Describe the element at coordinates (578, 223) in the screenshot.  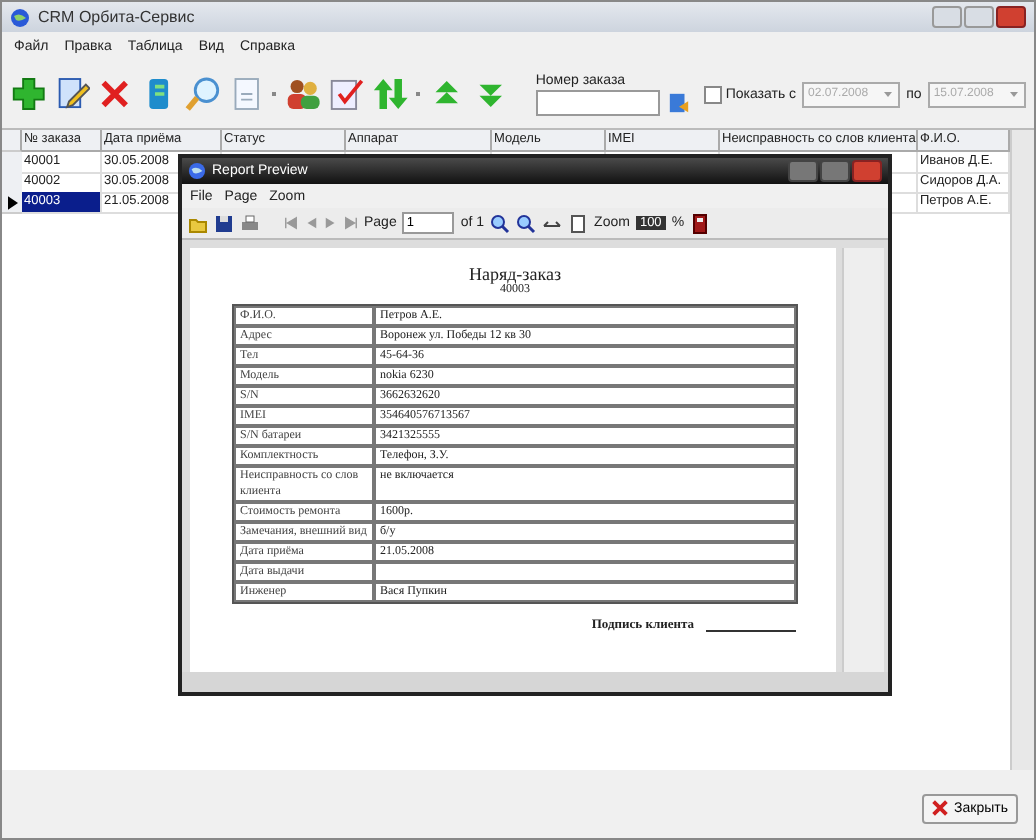
I see `page-icon` at that location.